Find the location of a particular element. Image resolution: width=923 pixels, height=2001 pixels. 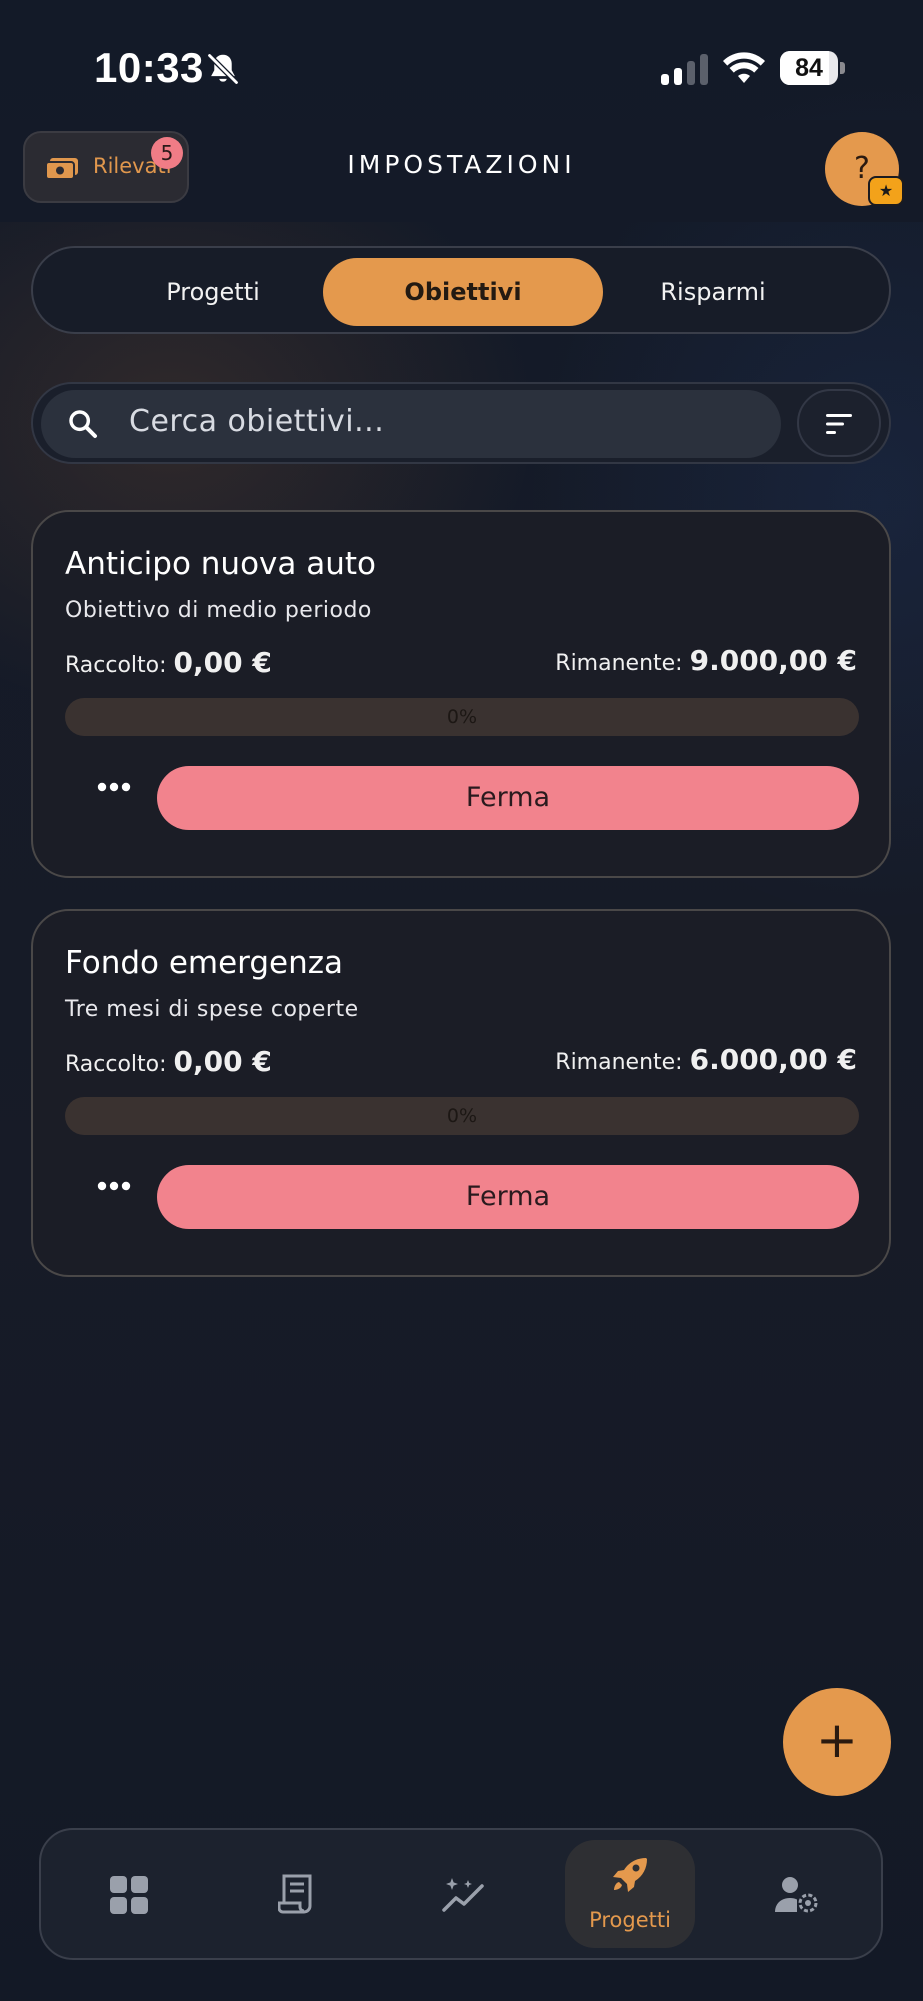

page-title: IMPOSTAZIONI is located at coordinates (461, 164).